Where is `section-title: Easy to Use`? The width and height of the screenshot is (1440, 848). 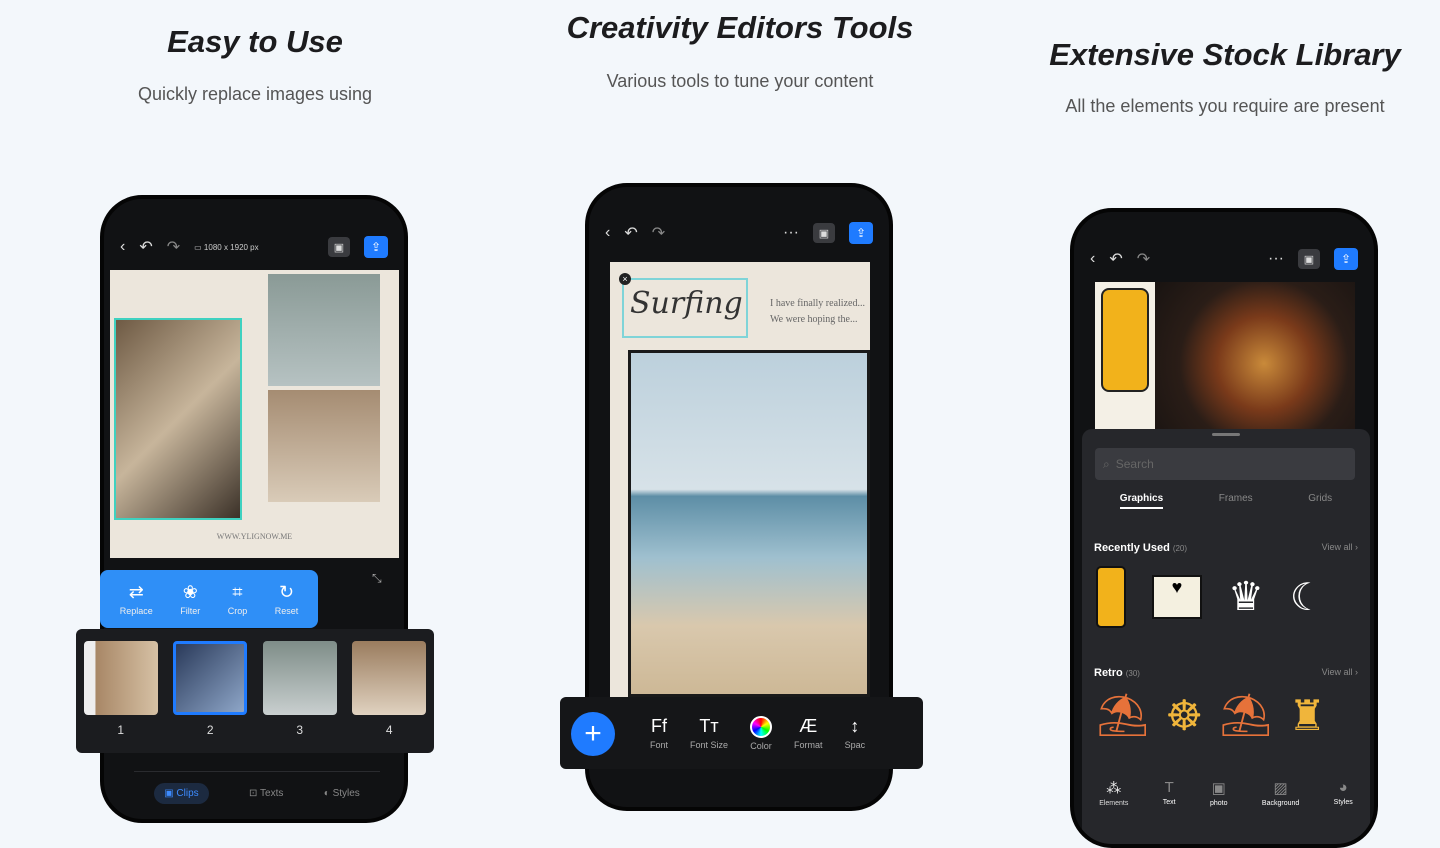 section-title: Easy to Use is located at coordinates (255, 41).